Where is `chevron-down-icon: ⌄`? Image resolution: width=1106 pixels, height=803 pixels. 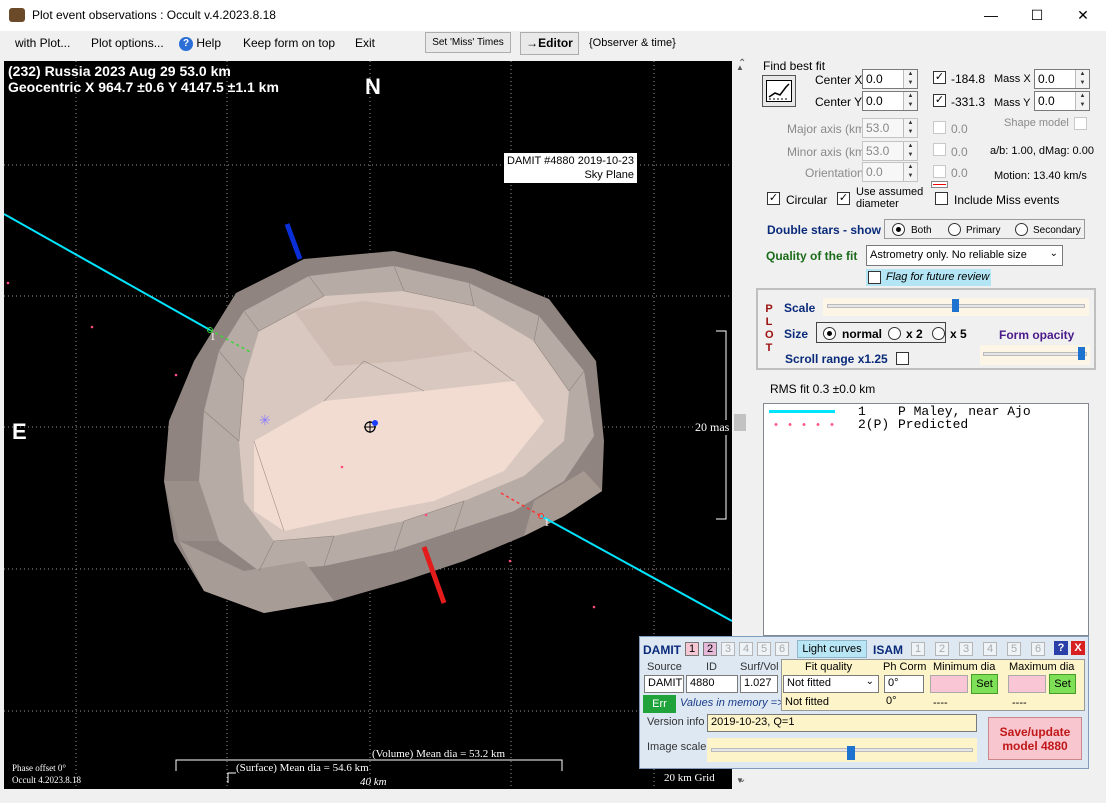 chevron-down-icon: ⌄ is located at coordinates (1053, 253).